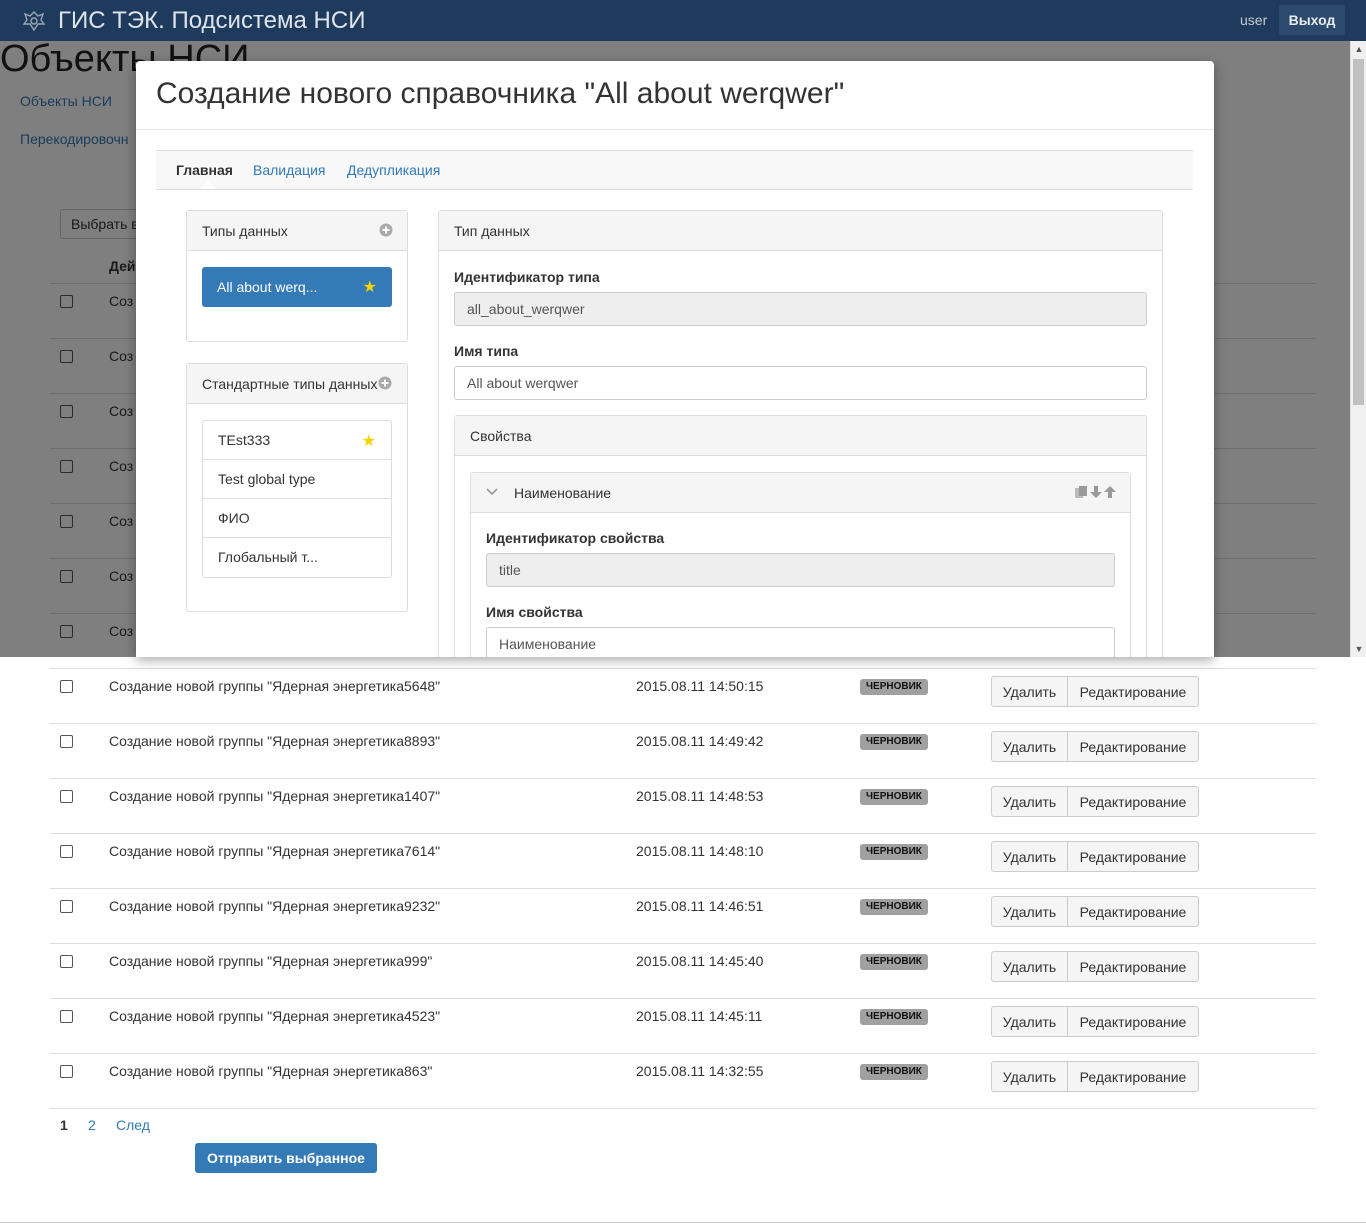  Describe the element at coordinates (1358, 232) in the screenshot. I see `scroll-thumb` at that location.